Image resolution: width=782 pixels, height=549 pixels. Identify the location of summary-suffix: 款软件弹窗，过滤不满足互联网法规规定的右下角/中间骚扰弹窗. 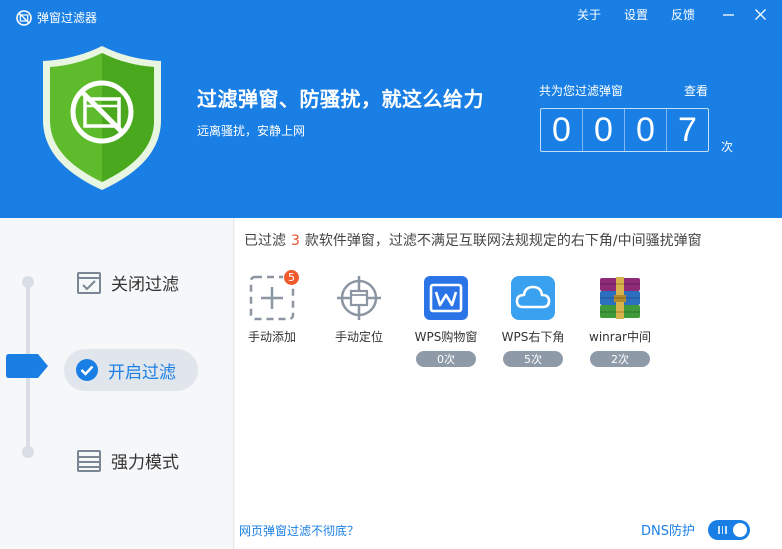
(503, 241).